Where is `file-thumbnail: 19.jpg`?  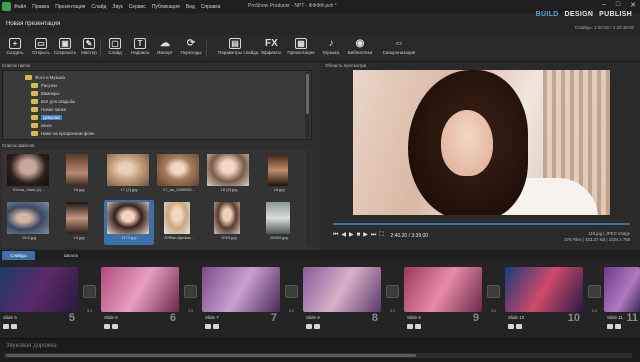
file-thumbnail: 19.jpg is located at coordinates (79, 222).